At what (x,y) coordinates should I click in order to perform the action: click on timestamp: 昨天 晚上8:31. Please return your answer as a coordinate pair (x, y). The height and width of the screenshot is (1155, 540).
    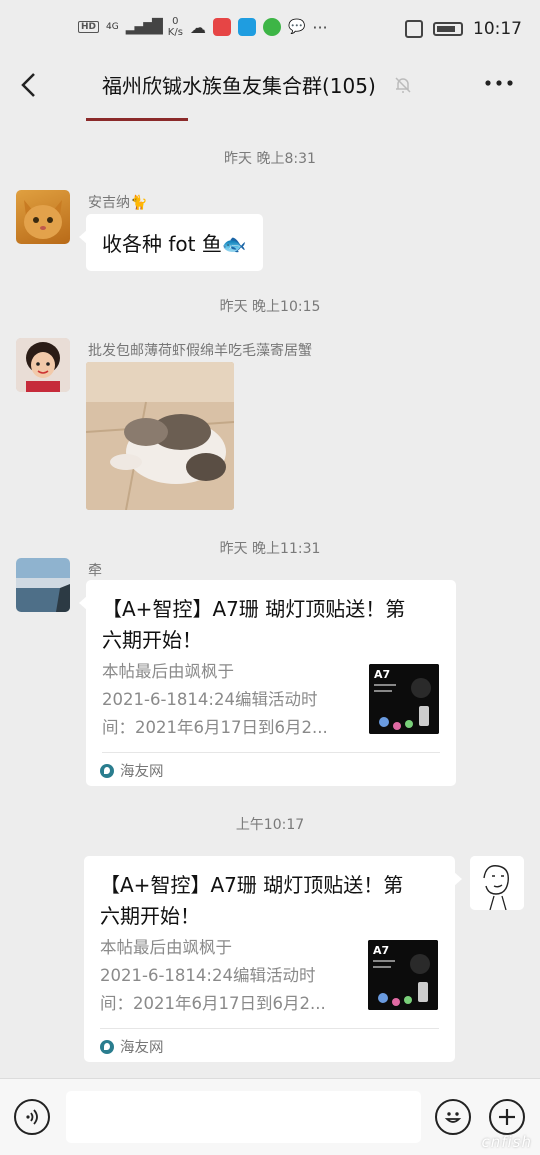
    Looking at the image, I should click on (270, 159).